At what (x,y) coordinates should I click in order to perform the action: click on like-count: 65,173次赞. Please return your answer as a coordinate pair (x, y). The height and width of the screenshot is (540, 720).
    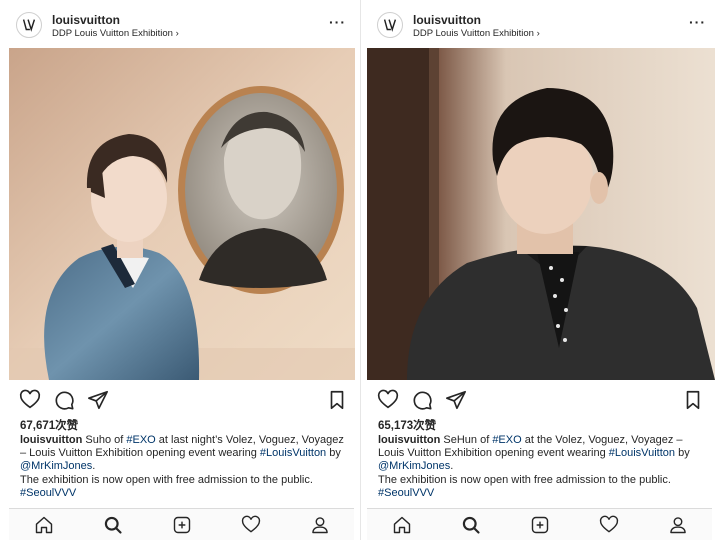
    Looking at the image, I should click on (407, 425).